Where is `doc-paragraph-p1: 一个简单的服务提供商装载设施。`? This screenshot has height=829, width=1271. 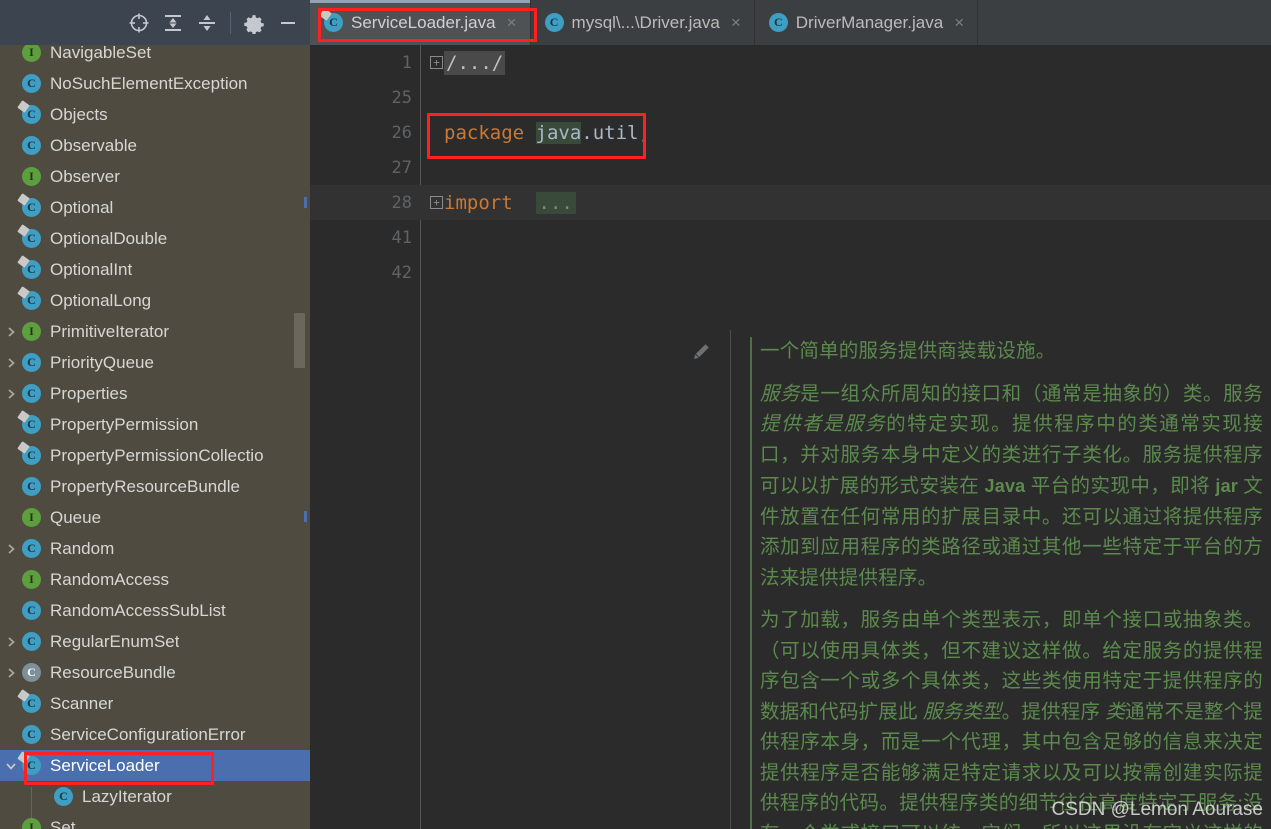 doc-paragraph-p1: 一个简单的服务提供商装载设施。 is located at coordinates (908, 351).